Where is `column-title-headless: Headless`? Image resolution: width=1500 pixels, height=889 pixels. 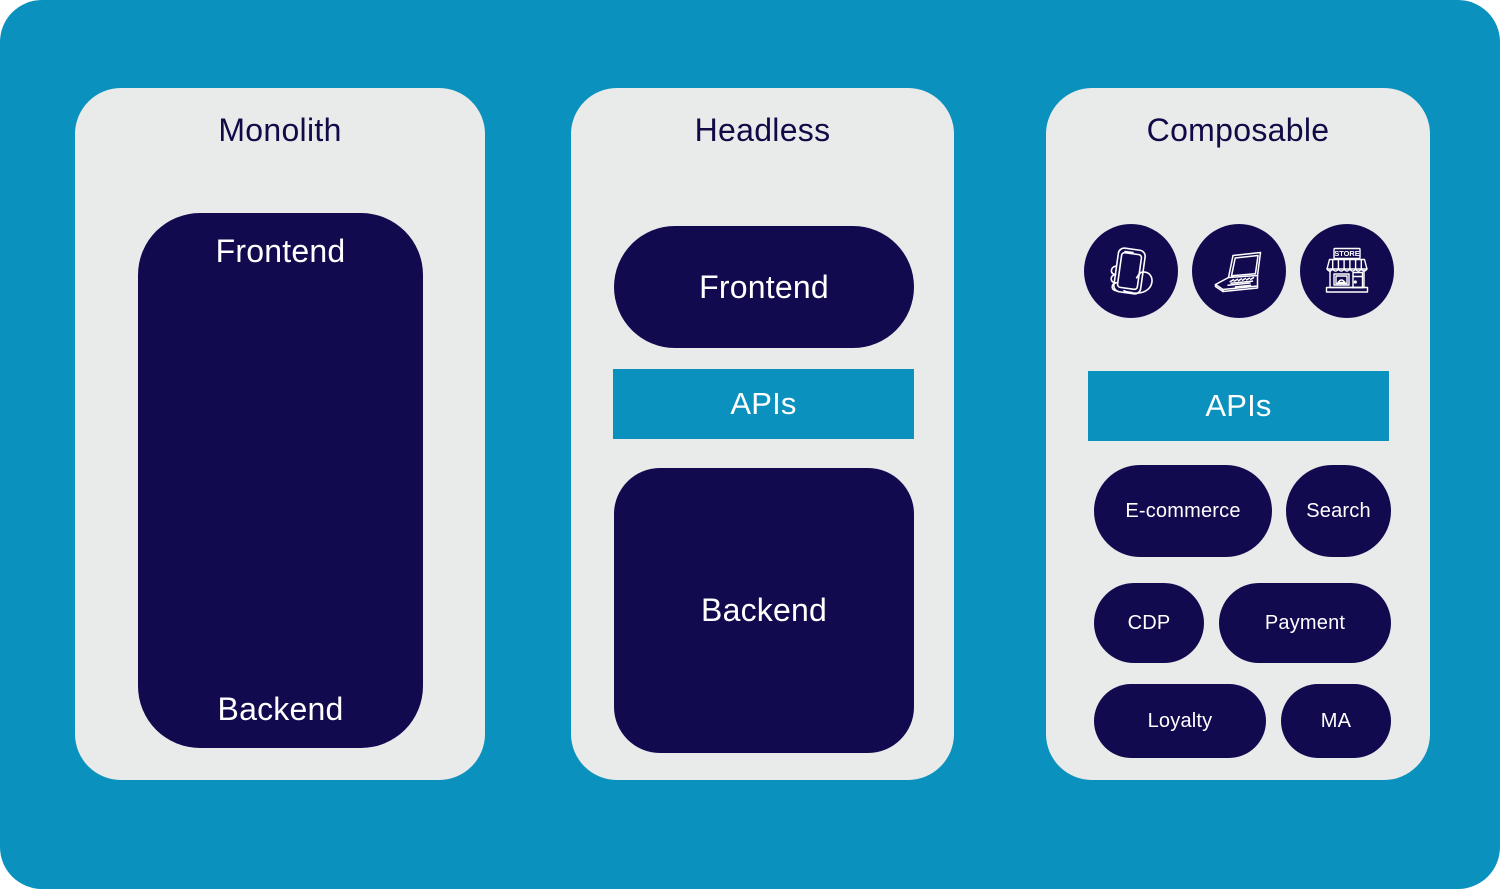 column-title-headless: Headless is located at coordinates (762, 130).